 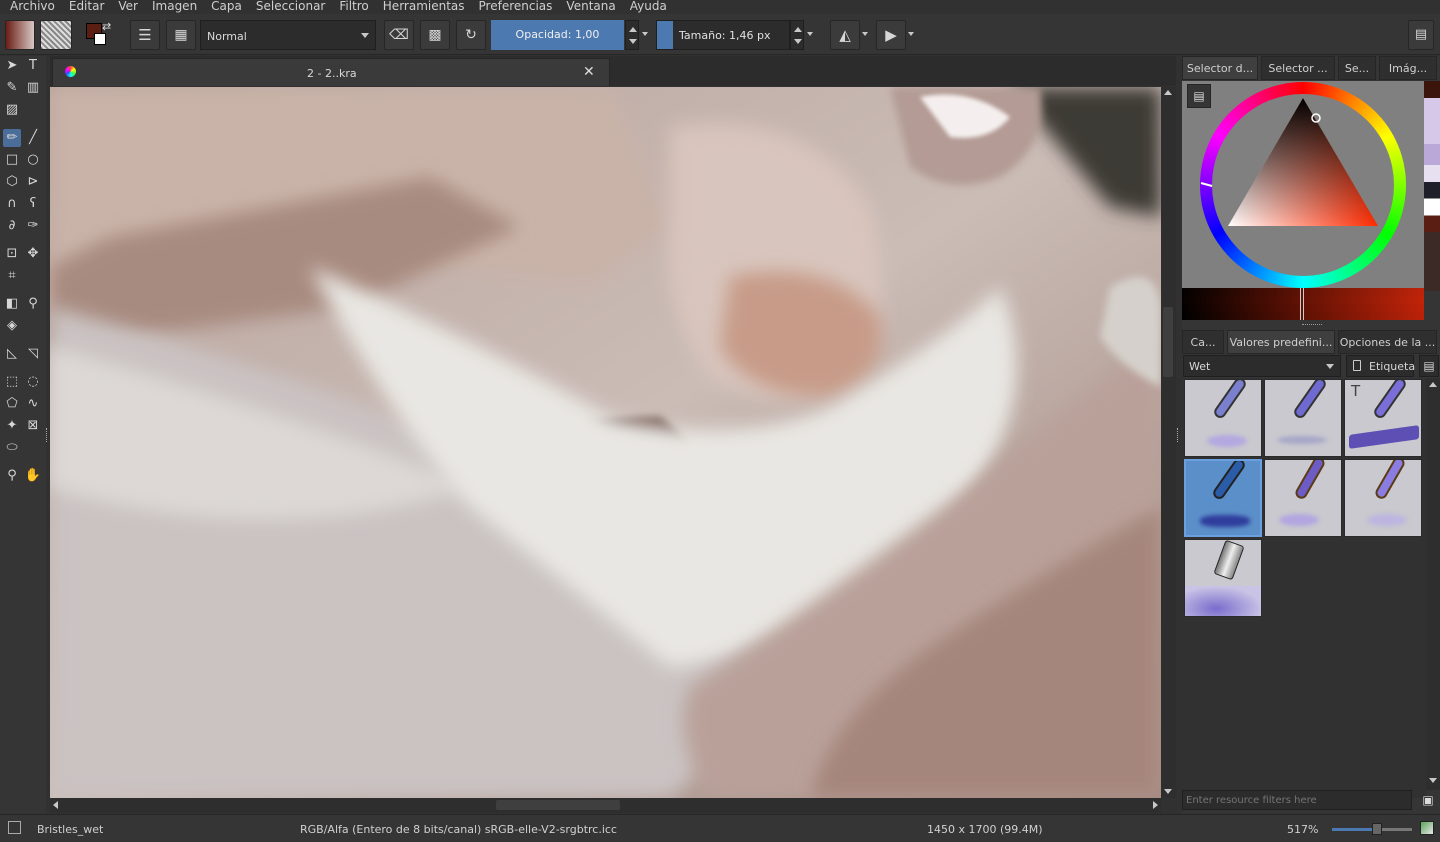 What do you see at coordinates (1421, 35) in the screenshot?
I see `workspace-button: ▤` at bounding box center [1421, 35].